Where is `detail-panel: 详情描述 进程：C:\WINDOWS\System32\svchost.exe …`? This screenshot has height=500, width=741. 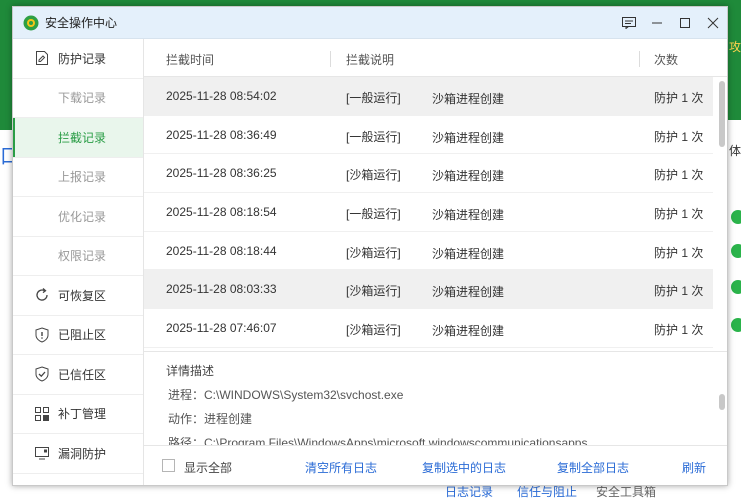
detail-panel: 详情描述 进程：C:\WINDOWS\System32\svchost.exe … is located at coordinates (435, 398).